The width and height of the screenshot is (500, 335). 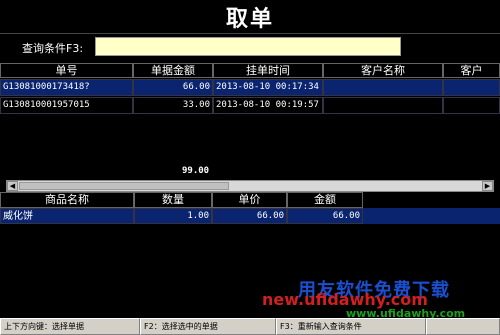 I want to click on orders-header: 单号 单据金额 挂单时间 客户名称 客户, so click(x=250, y=70).